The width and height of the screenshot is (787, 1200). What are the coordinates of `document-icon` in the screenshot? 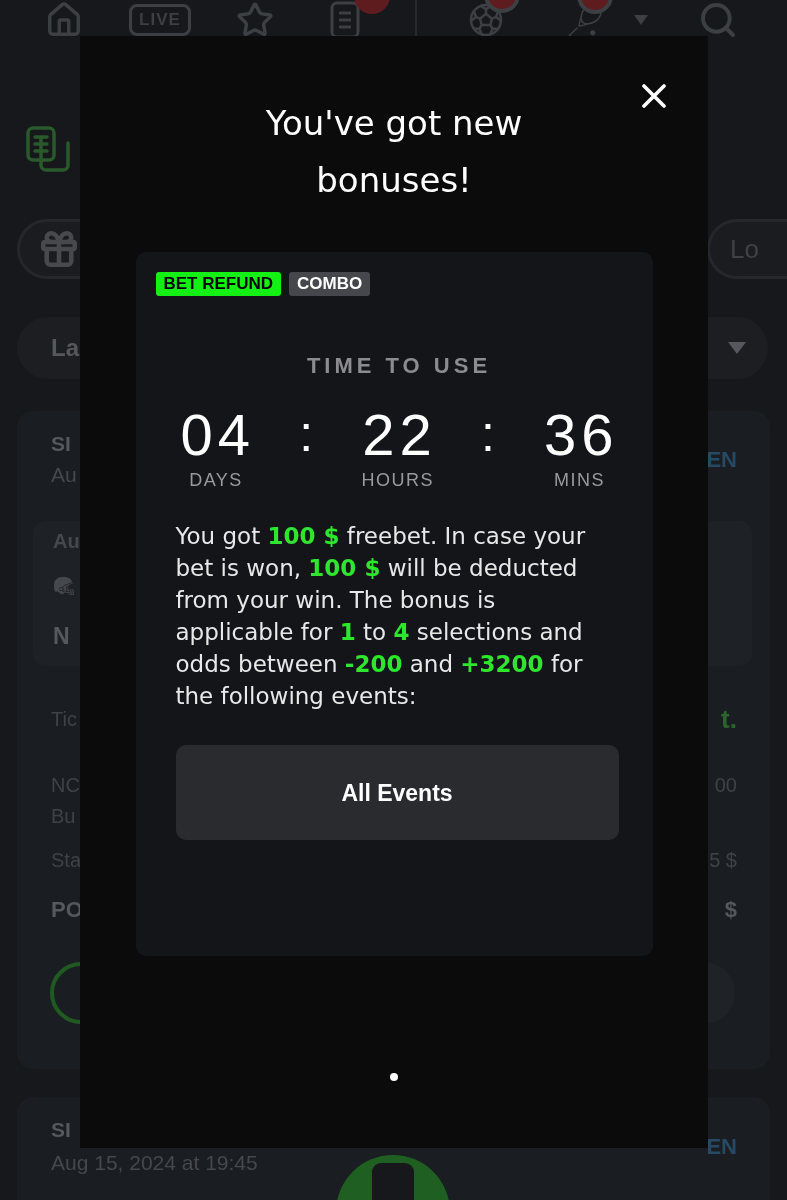 It's located at (345, 20).